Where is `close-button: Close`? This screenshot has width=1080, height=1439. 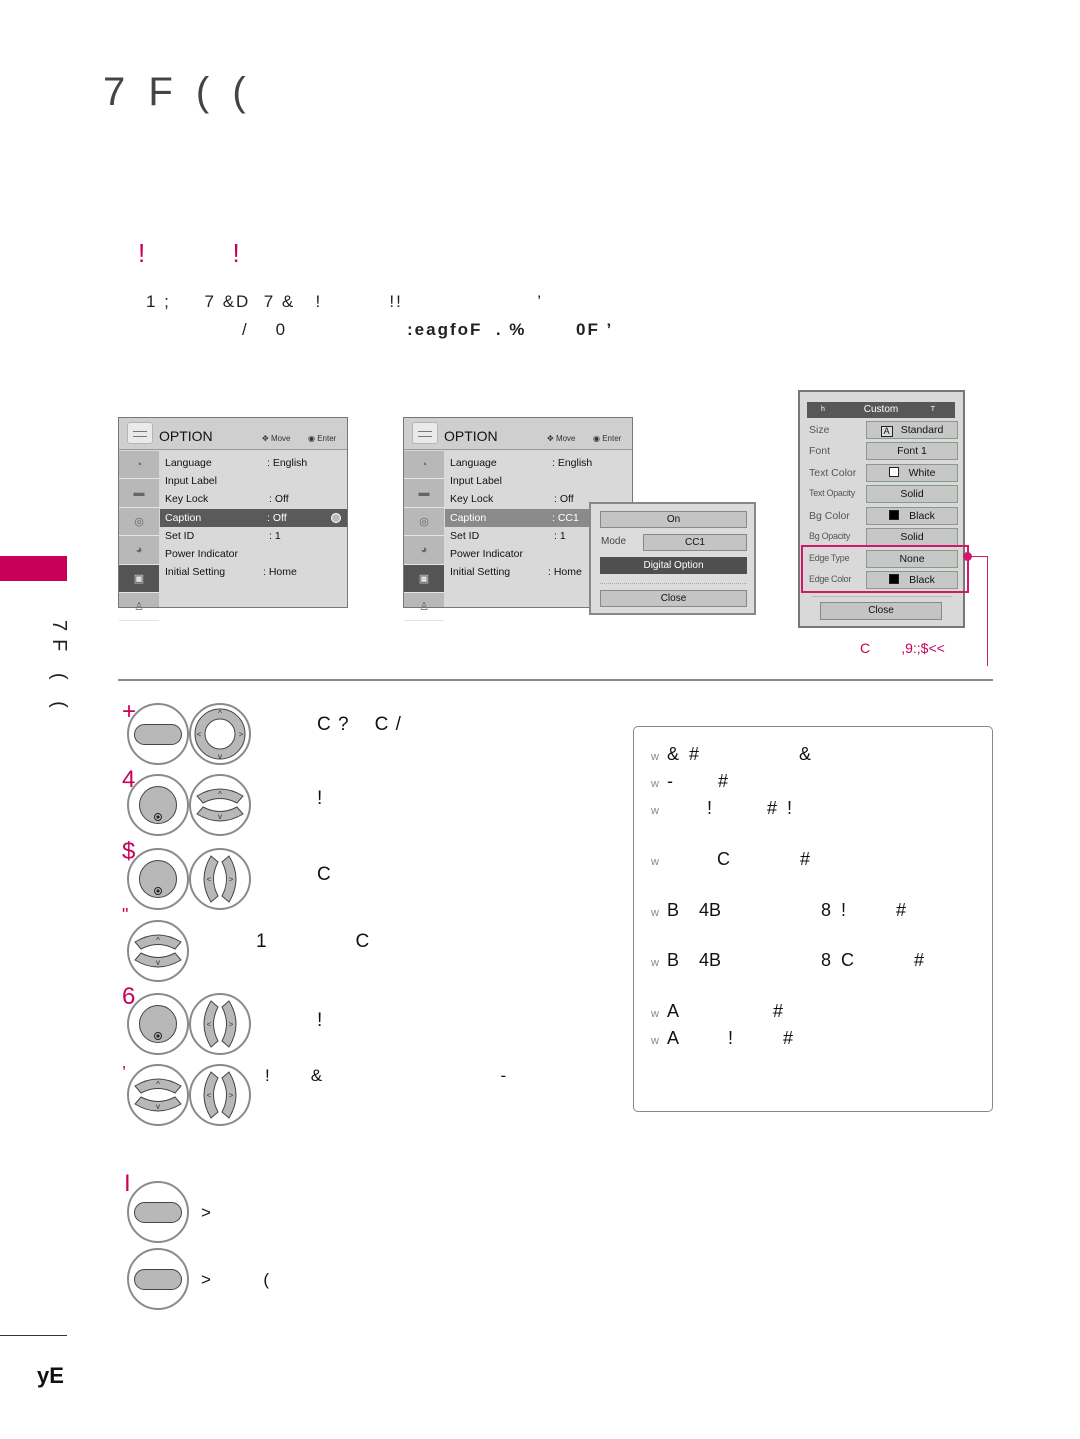
close-button: Close is located at coordinates (673, 598).